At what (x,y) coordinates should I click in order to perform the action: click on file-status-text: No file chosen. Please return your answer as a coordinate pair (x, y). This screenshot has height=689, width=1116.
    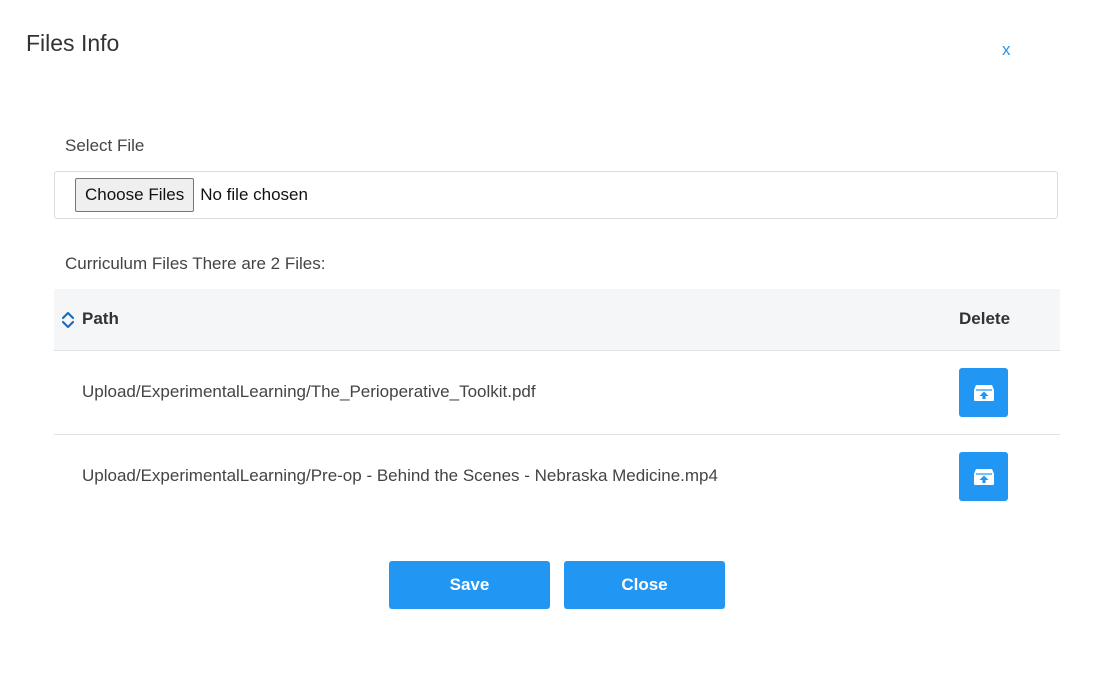
    Looking at the image, I should click on (254, 194).